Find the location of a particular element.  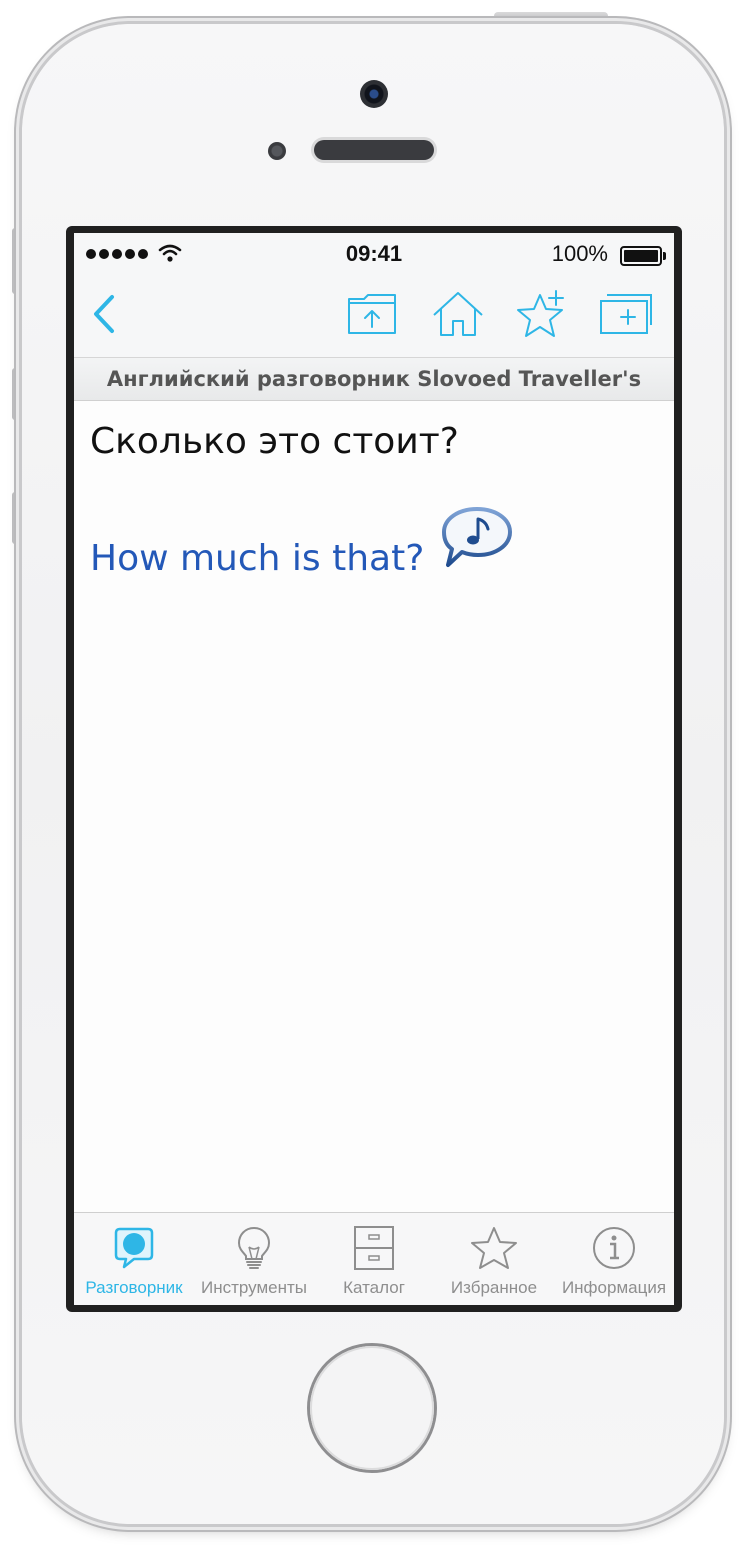

new-tab-icon is located at coordinates (626, 314).